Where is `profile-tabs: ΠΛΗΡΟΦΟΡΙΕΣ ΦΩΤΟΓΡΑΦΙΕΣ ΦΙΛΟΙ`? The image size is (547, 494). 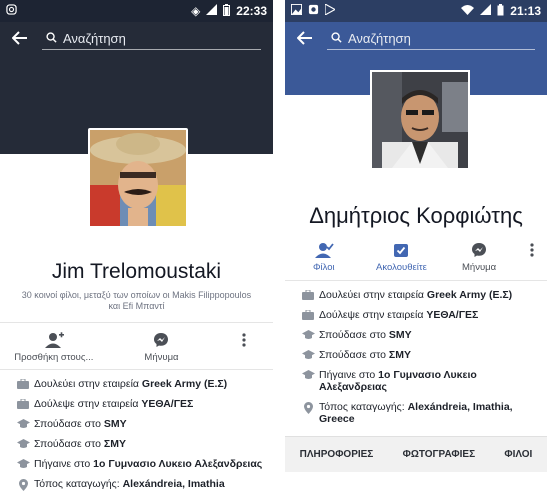 profile-tabs: ΠΛΗΡΟΦΟΡΙΕΣ ΦΩΤΟΓΡΑΦΙΕΣ ΦΙΛΟΙ is located at coordinates (416, 454).